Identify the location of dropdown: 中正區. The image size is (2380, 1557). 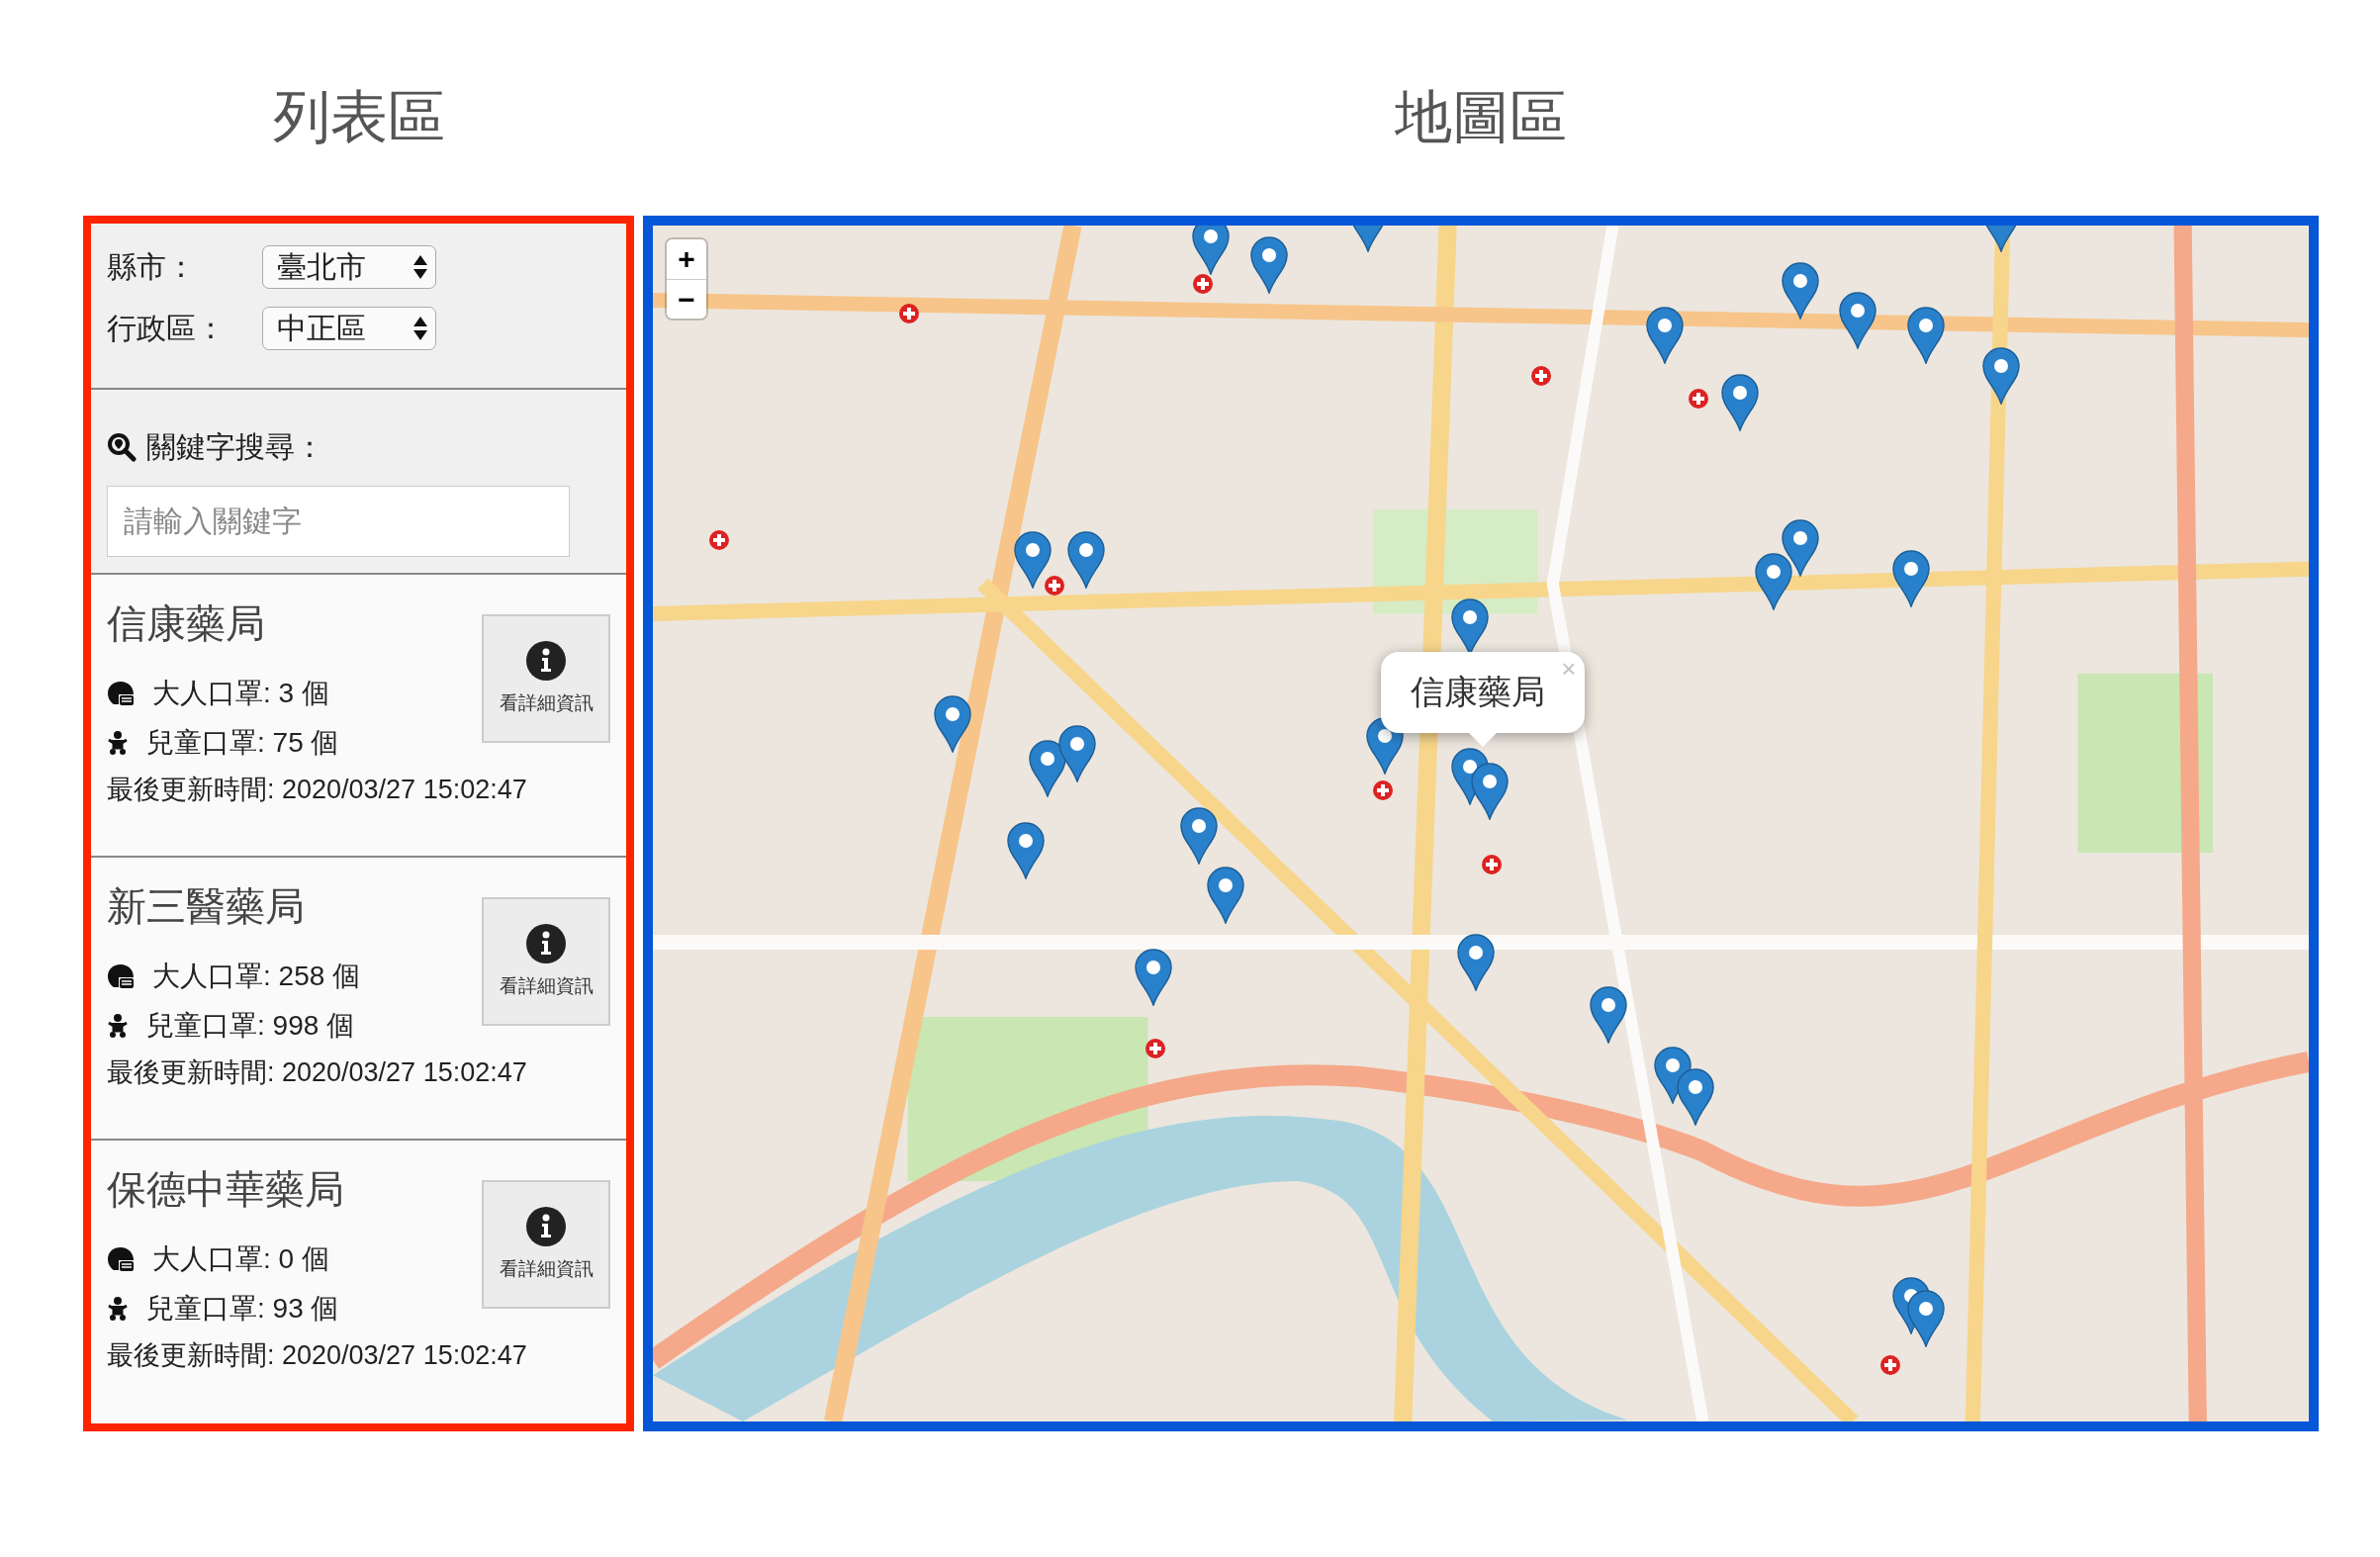
(349, 328).